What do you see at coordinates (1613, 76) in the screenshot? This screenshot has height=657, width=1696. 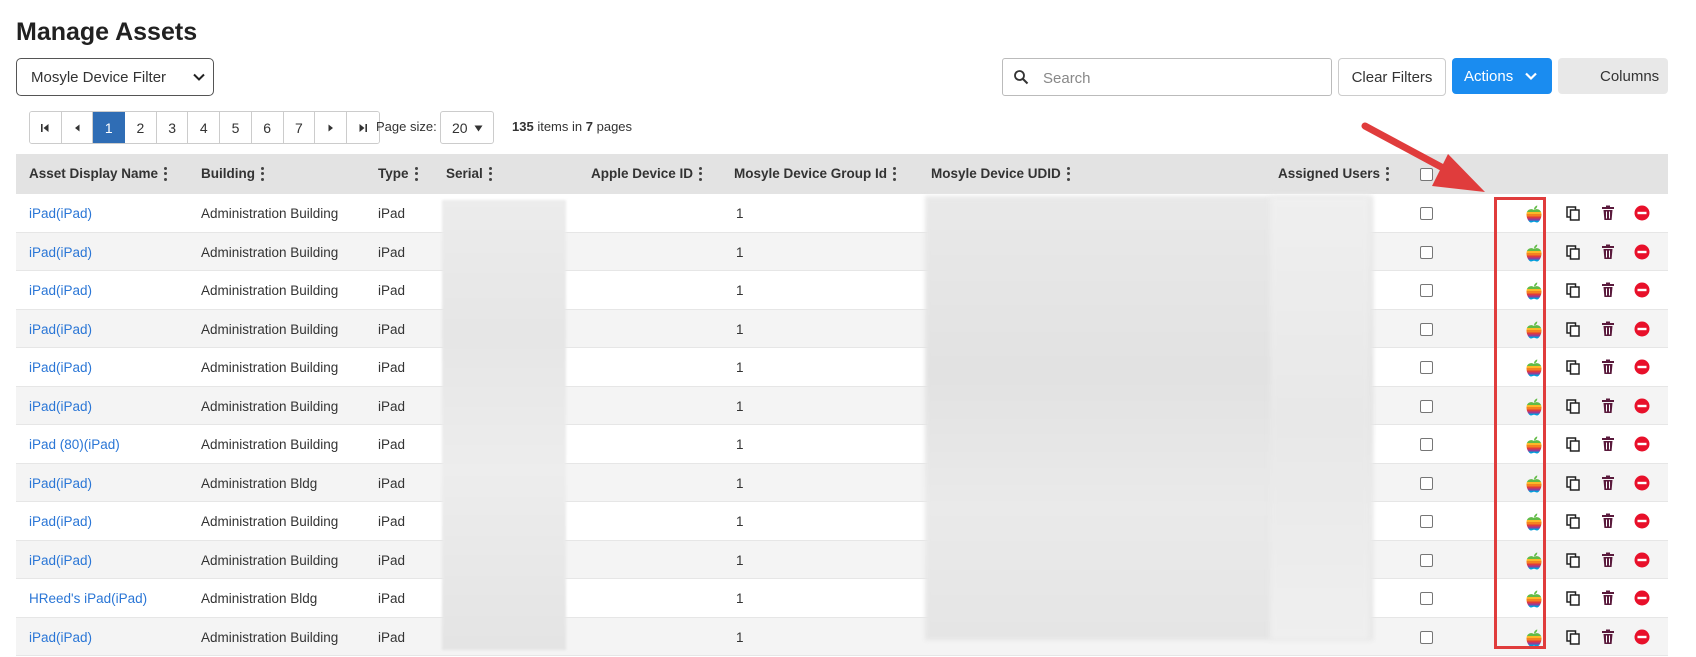 I see `columns-button: Columns` at bounding box center [1613, 76].